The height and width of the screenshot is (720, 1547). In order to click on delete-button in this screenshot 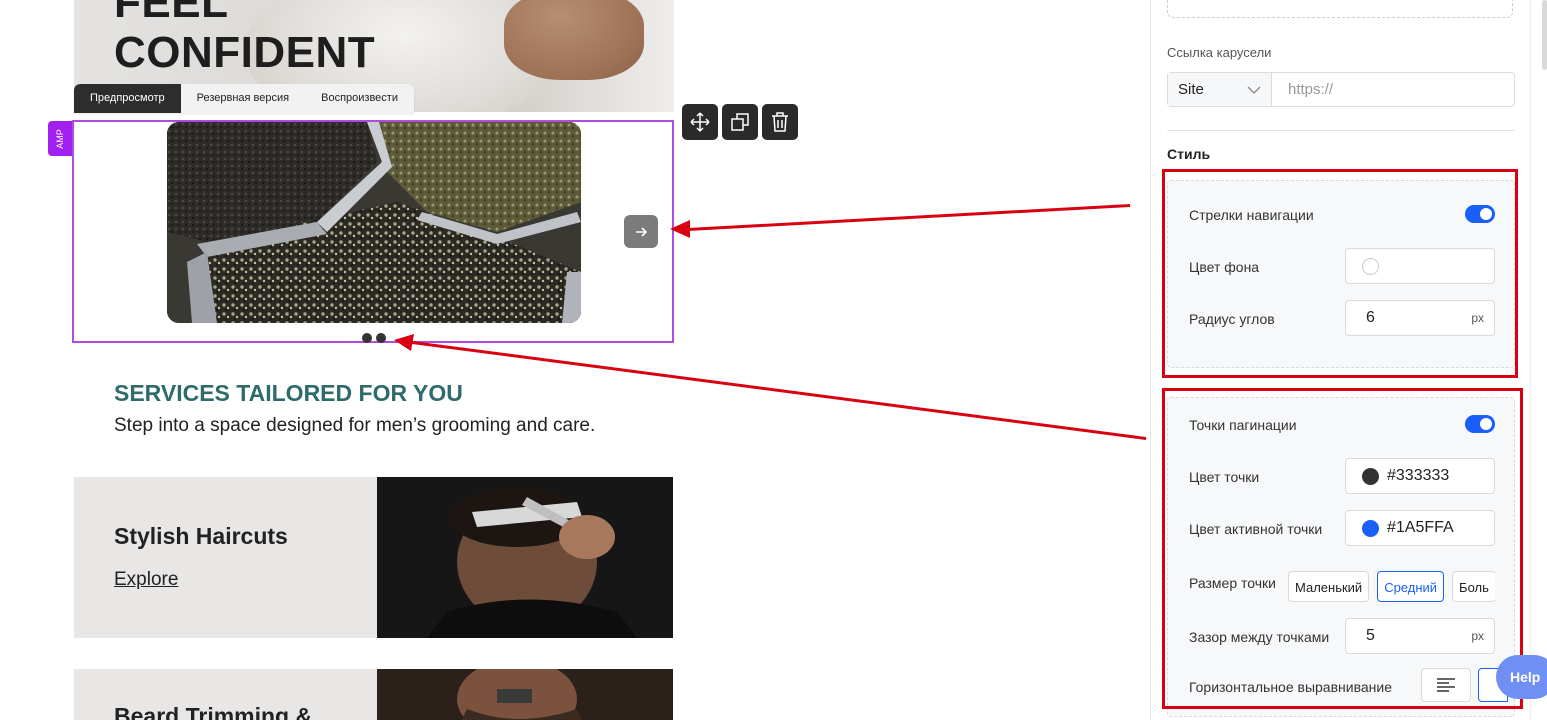, I will do `click(780, 122)`.